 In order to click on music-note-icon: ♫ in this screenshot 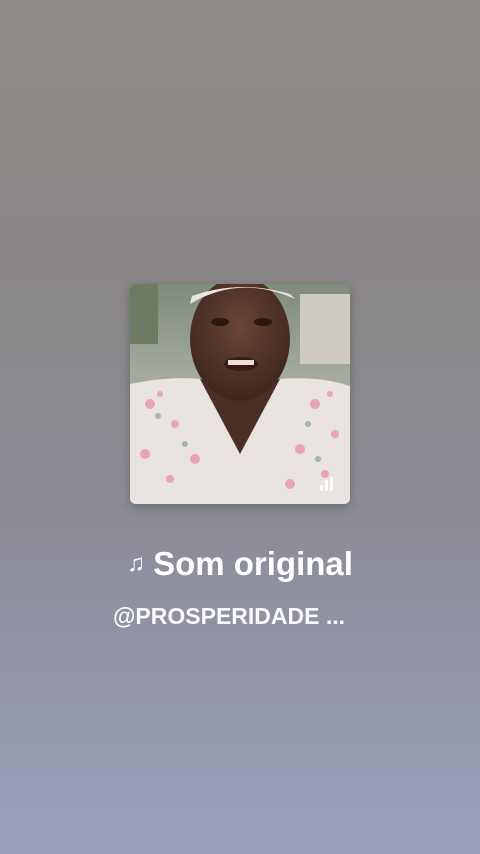, I will do `click(136, 563)`.